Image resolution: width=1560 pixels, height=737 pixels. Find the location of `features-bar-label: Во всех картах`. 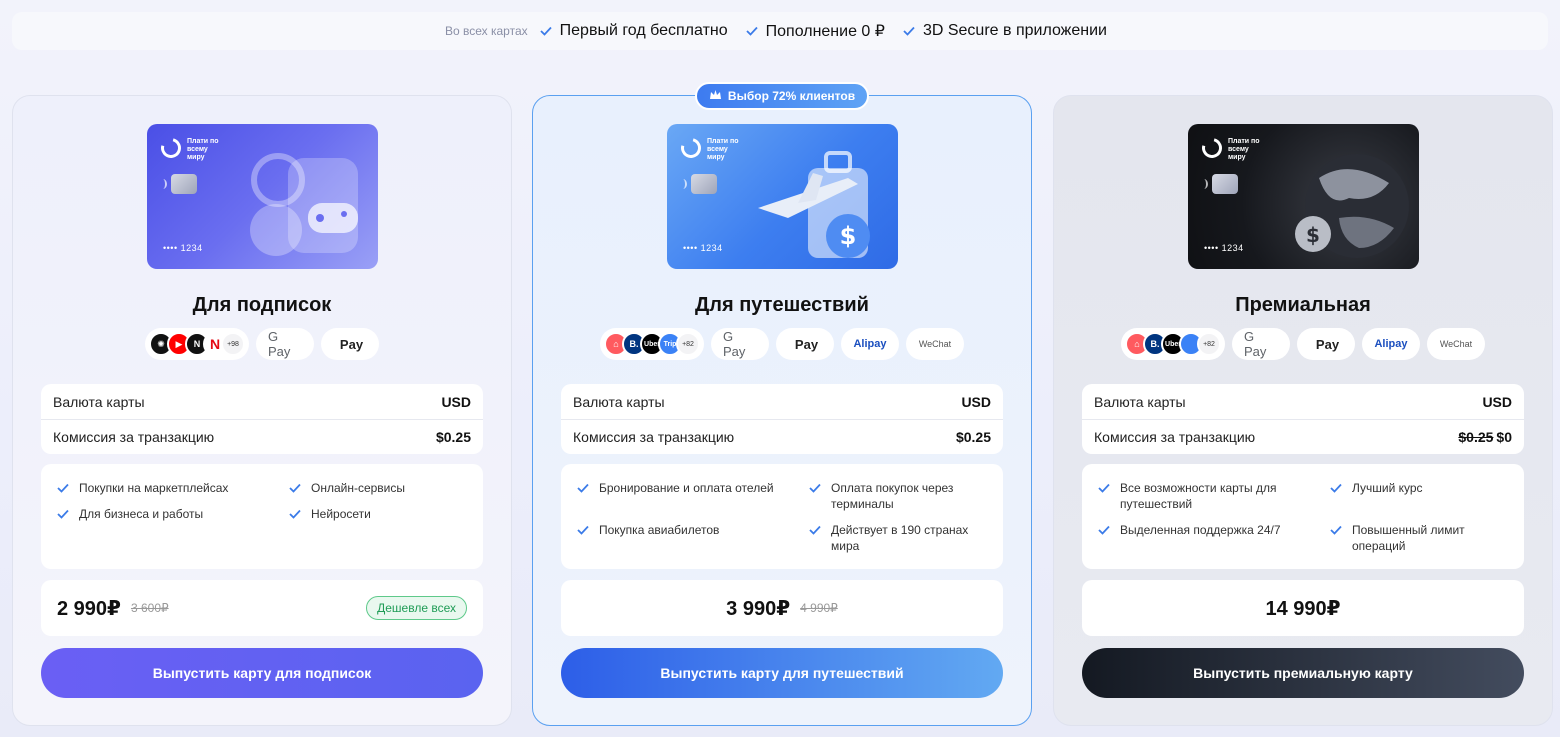

features-bar-label: Во всех картах is located at coordinates (486, 31).